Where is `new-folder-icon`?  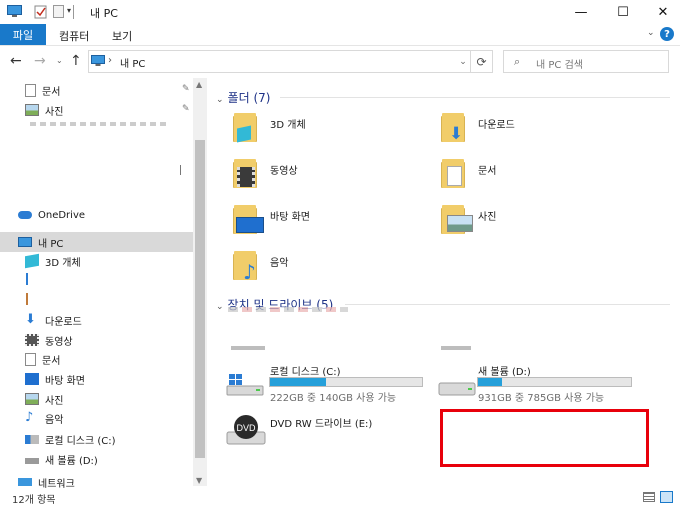 new-folder-icon is located at coordinates (60, 11).